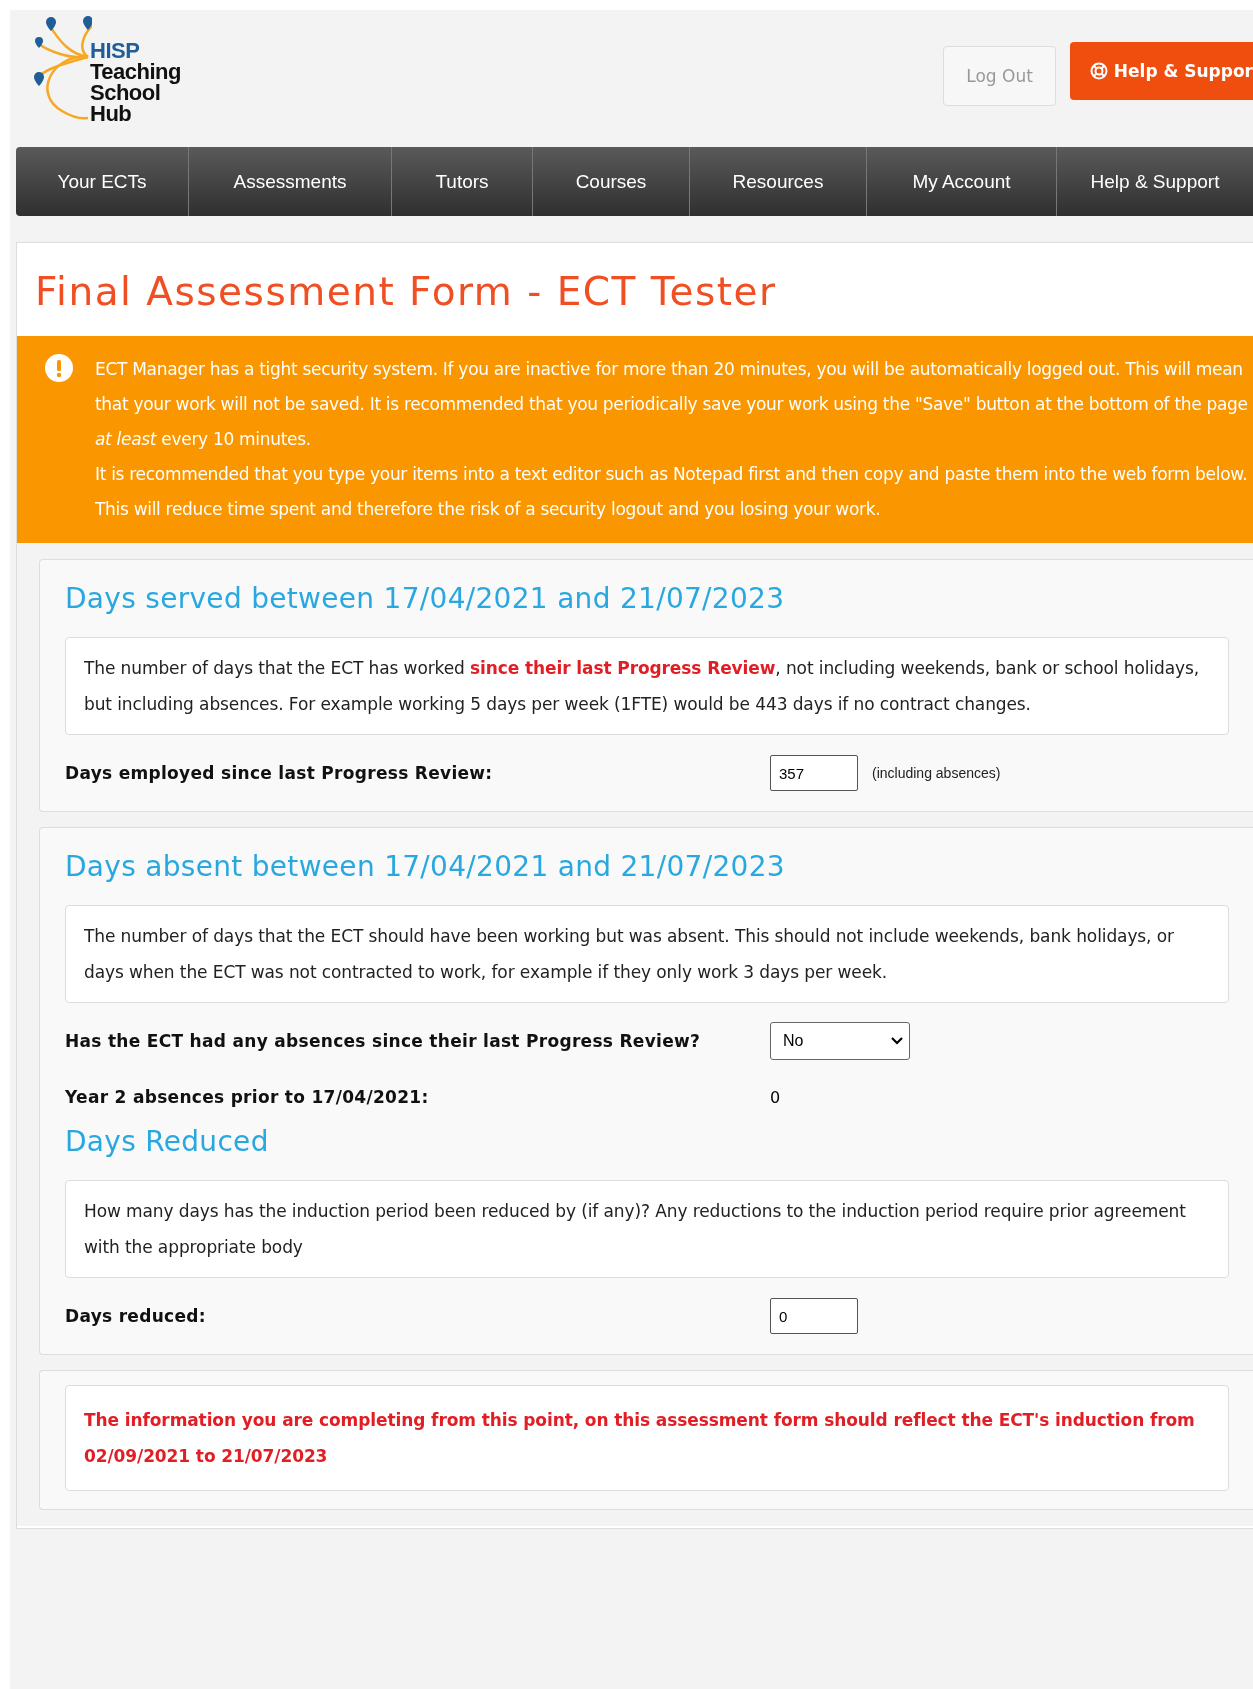 The width and height of the screenshot is (1253, 1689). Describe the element at coordinates (102, 181) in the screenshot. I see `nav-link: Your ECTs` at that location.